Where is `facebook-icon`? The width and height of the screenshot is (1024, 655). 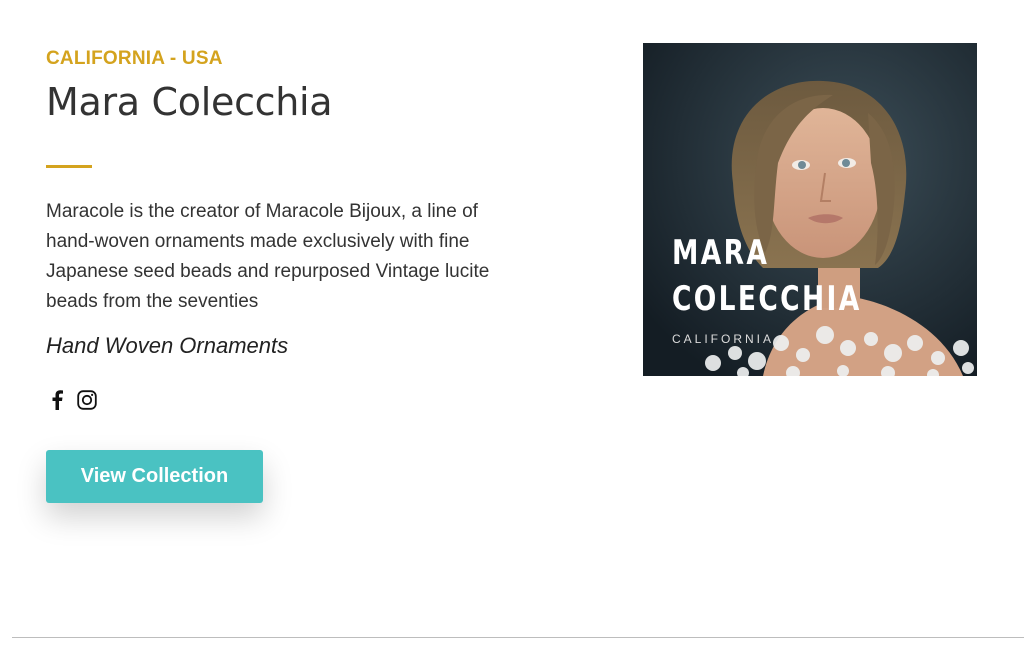 facebook-icon is located at coordinates (57, 400).